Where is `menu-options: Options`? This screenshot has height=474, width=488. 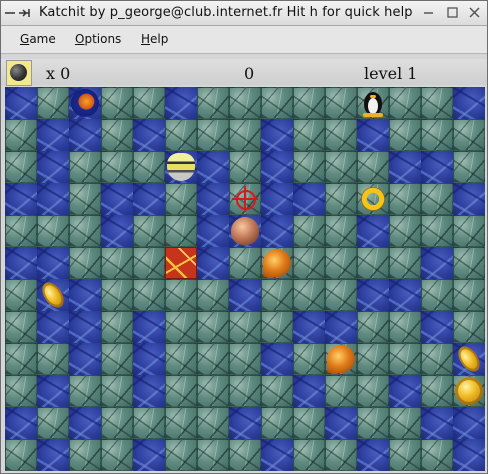
menu-options: Options is located at coordinates (98, 39).